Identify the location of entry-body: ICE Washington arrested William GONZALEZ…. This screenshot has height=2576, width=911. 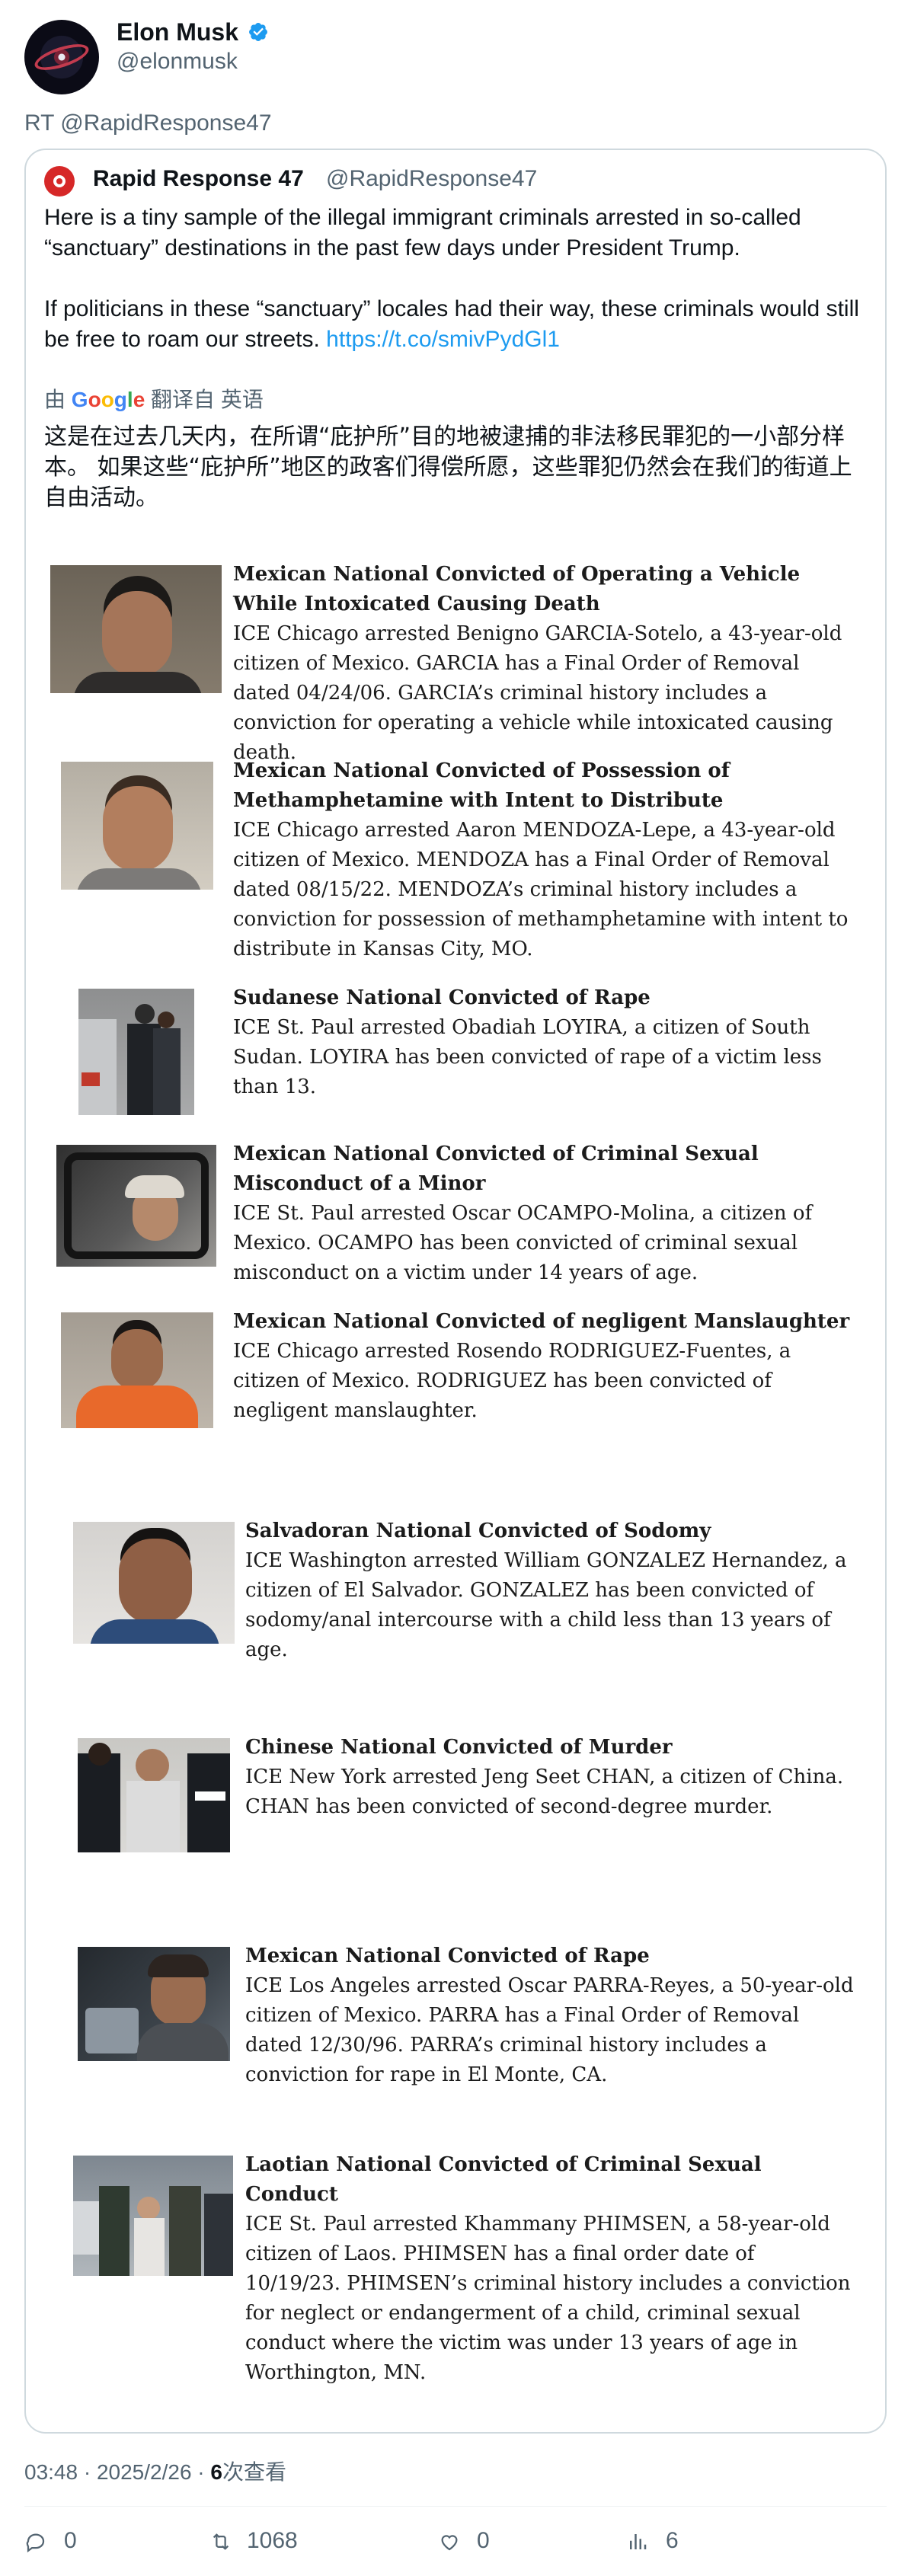
(546, 1605).